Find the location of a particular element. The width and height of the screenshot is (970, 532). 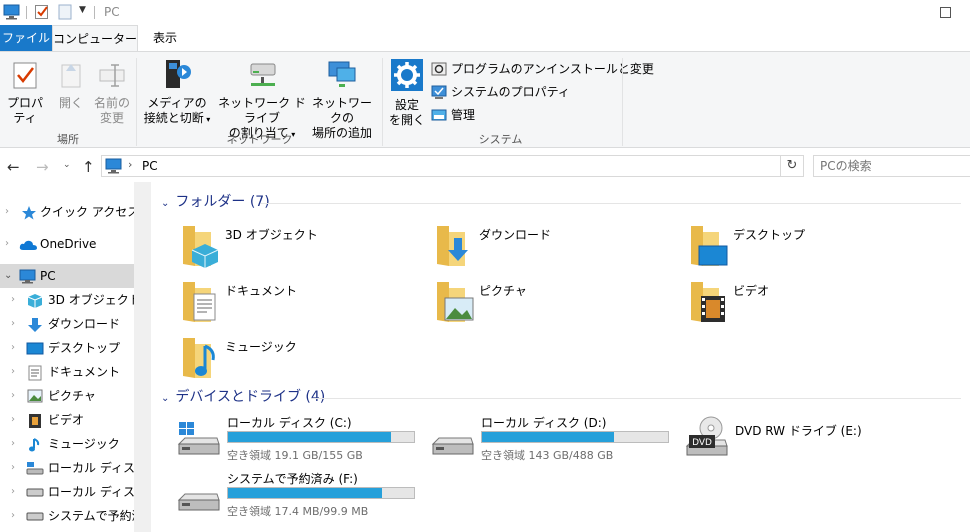

nav-item-downloads: › ダウンロード is located at coordinates (67, 324).